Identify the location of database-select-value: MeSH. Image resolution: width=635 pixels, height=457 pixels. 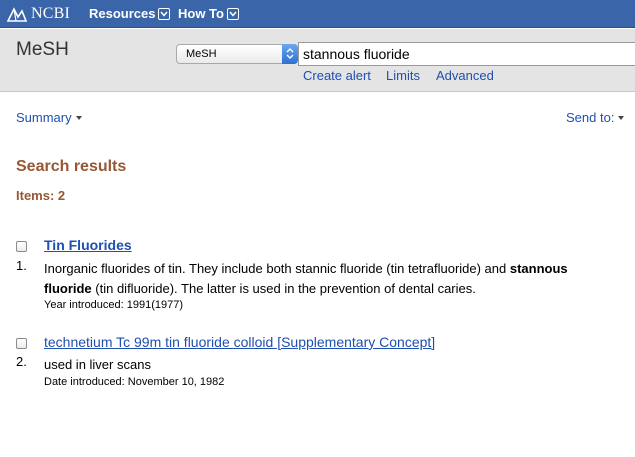
(201, 54).